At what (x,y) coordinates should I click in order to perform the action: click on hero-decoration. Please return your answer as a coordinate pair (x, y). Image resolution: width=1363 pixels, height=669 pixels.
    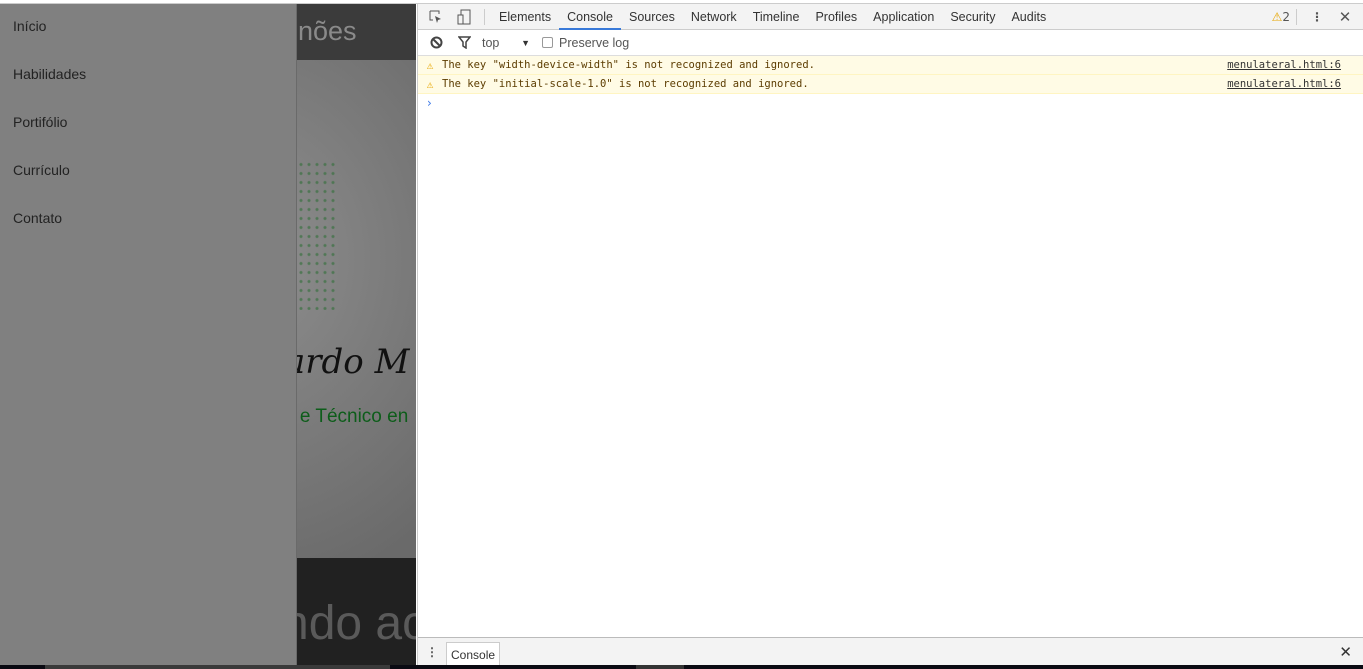
    Looking at the image, I should click on (317, 235).